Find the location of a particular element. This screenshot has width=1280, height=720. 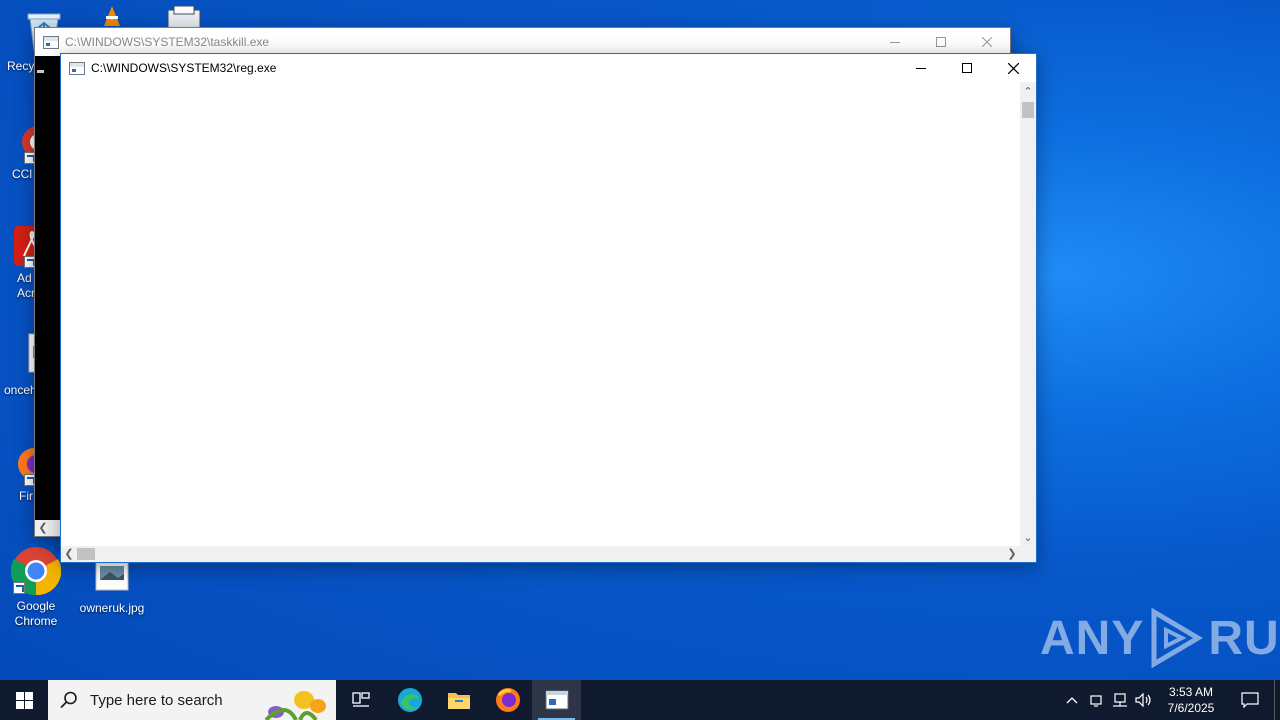

taskbar-console is located at coordinates (556, 700).